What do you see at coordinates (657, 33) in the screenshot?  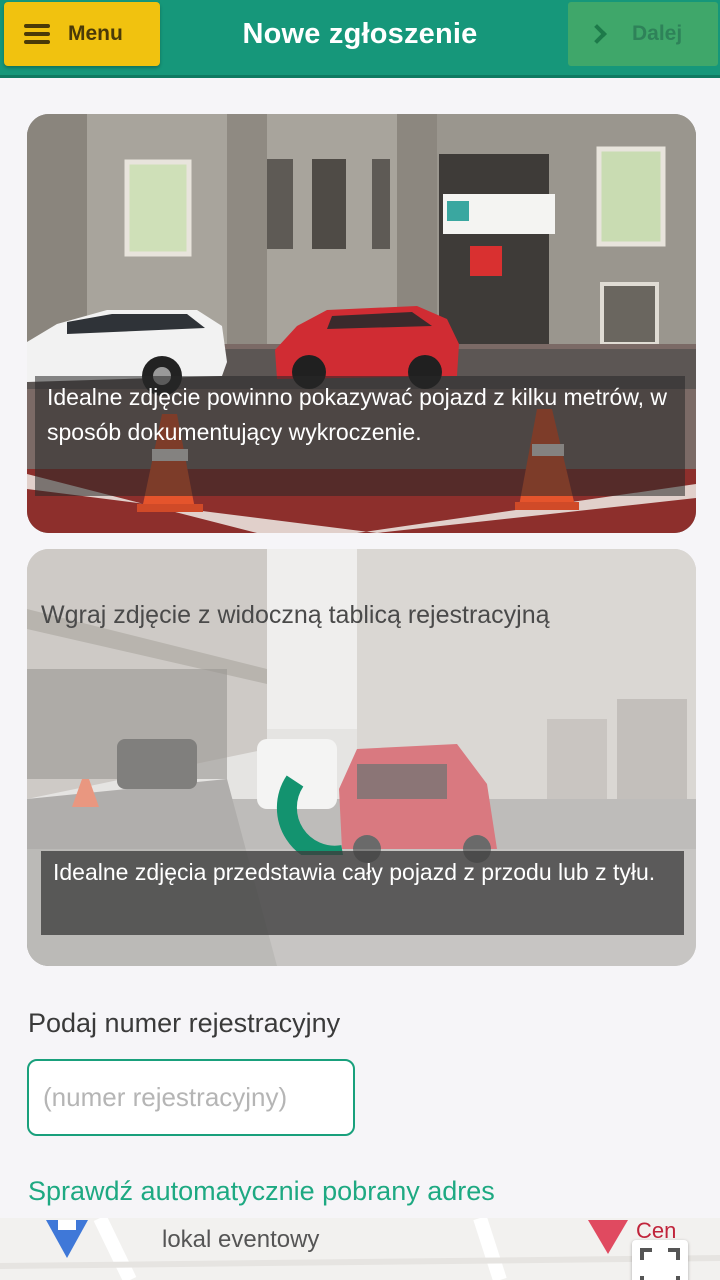 I see `next-label: Dalej` at bounding box center [657, 33].